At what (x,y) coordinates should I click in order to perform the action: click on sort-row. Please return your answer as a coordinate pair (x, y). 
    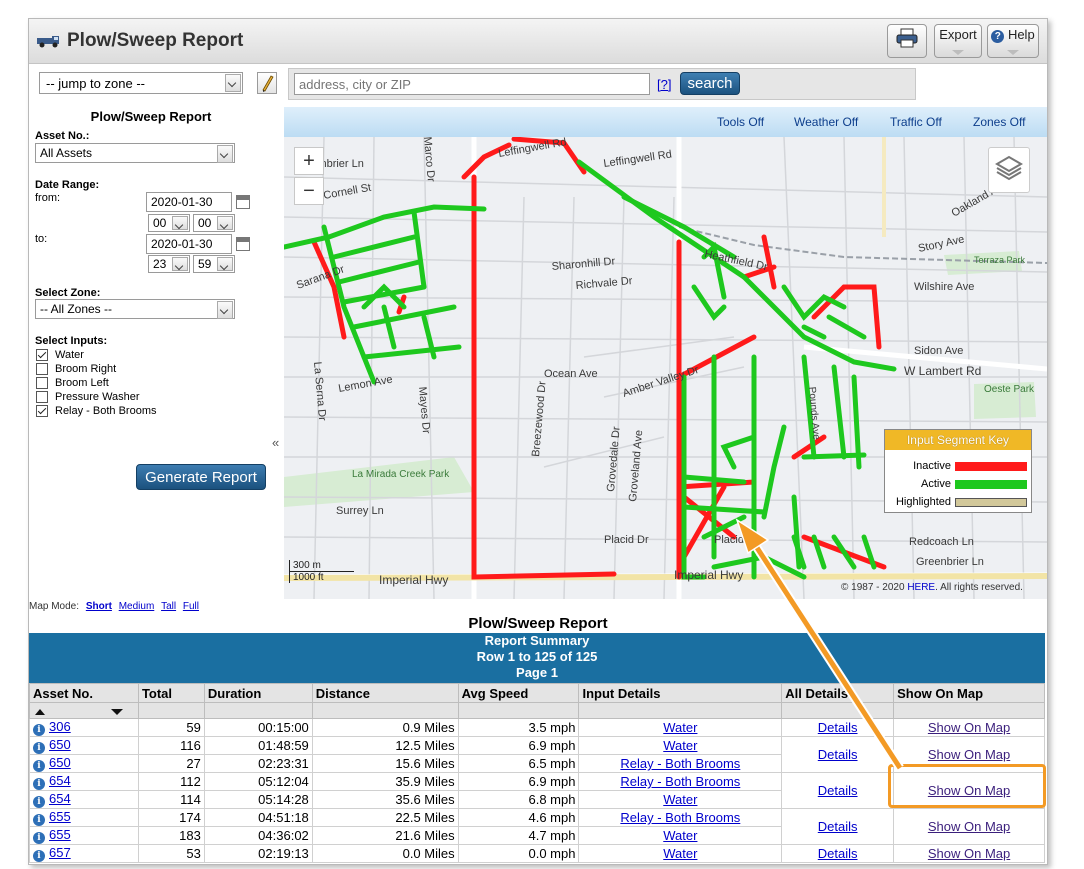
    Looking at the image, I should click on (537, 710).